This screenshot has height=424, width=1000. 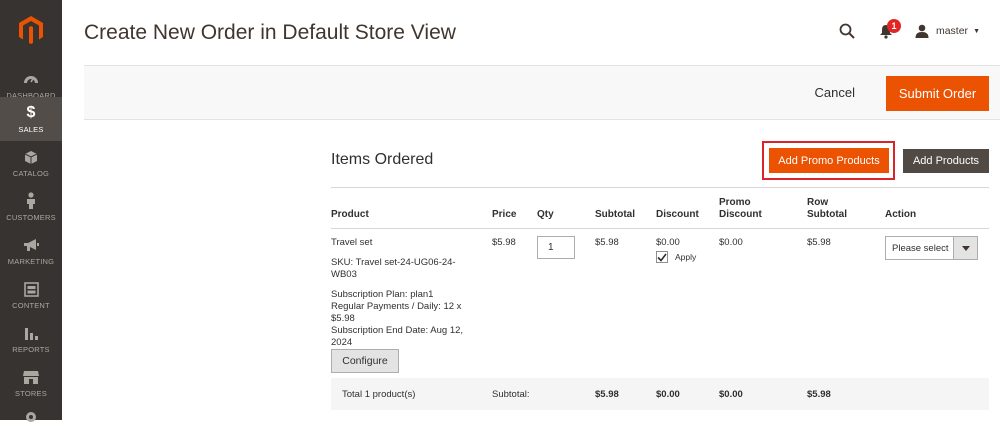 I want to click on sidebar-item-label: CONTENT, so click(x=31, y=305).